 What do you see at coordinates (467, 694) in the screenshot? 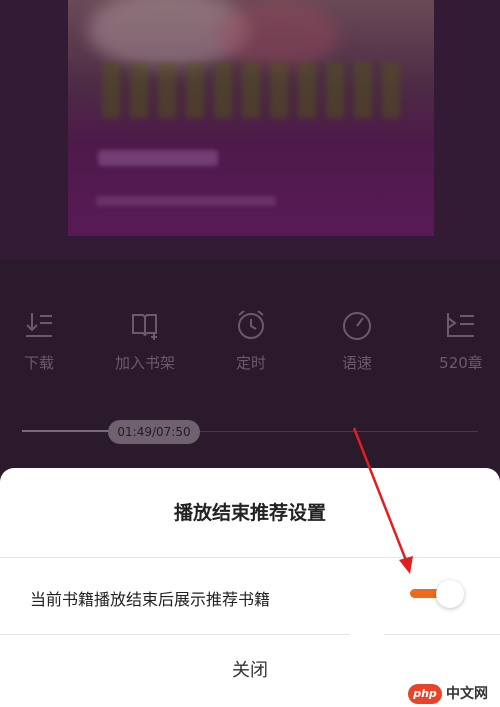
I see `watermark-text: 中文网` at bounding box center [467, 694].